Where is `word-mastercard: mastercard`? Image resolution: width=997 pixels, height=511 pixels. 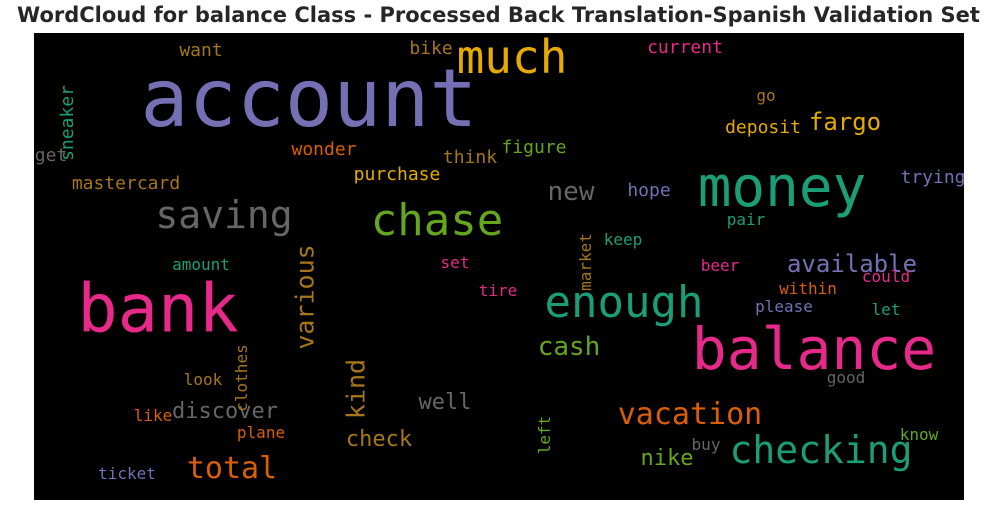
word-mastercard: mastercard is located at coordinates (126, 183).